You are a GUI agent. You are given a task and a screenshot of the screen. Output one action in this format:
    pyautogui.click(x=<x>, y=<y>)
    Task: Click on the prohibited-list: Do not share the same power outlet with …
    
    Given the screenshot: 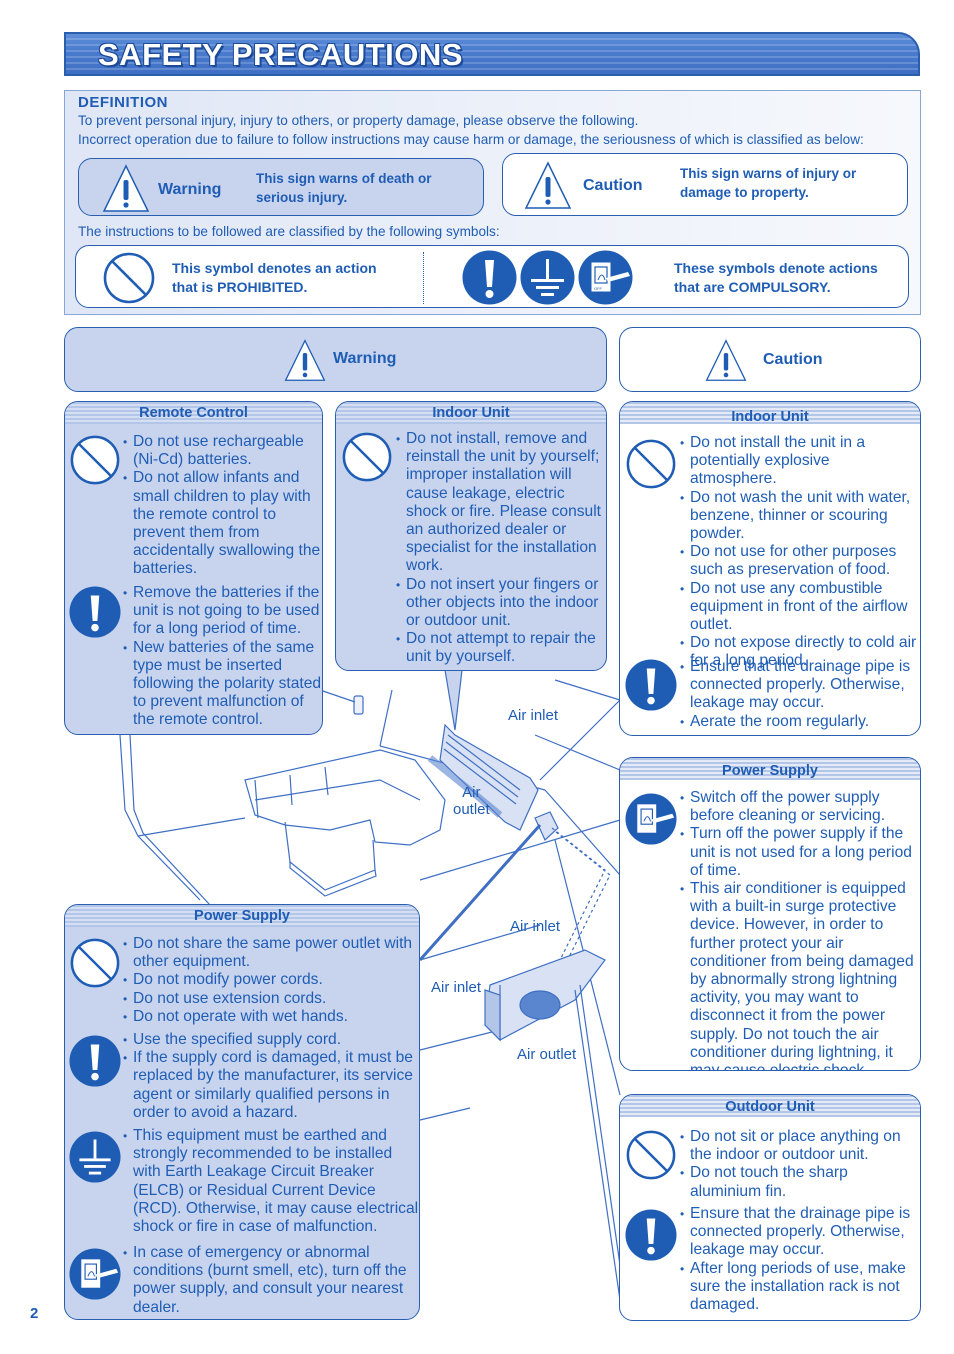 What is the action you would take?
    pyautogui.click(x=271, y=980)
    